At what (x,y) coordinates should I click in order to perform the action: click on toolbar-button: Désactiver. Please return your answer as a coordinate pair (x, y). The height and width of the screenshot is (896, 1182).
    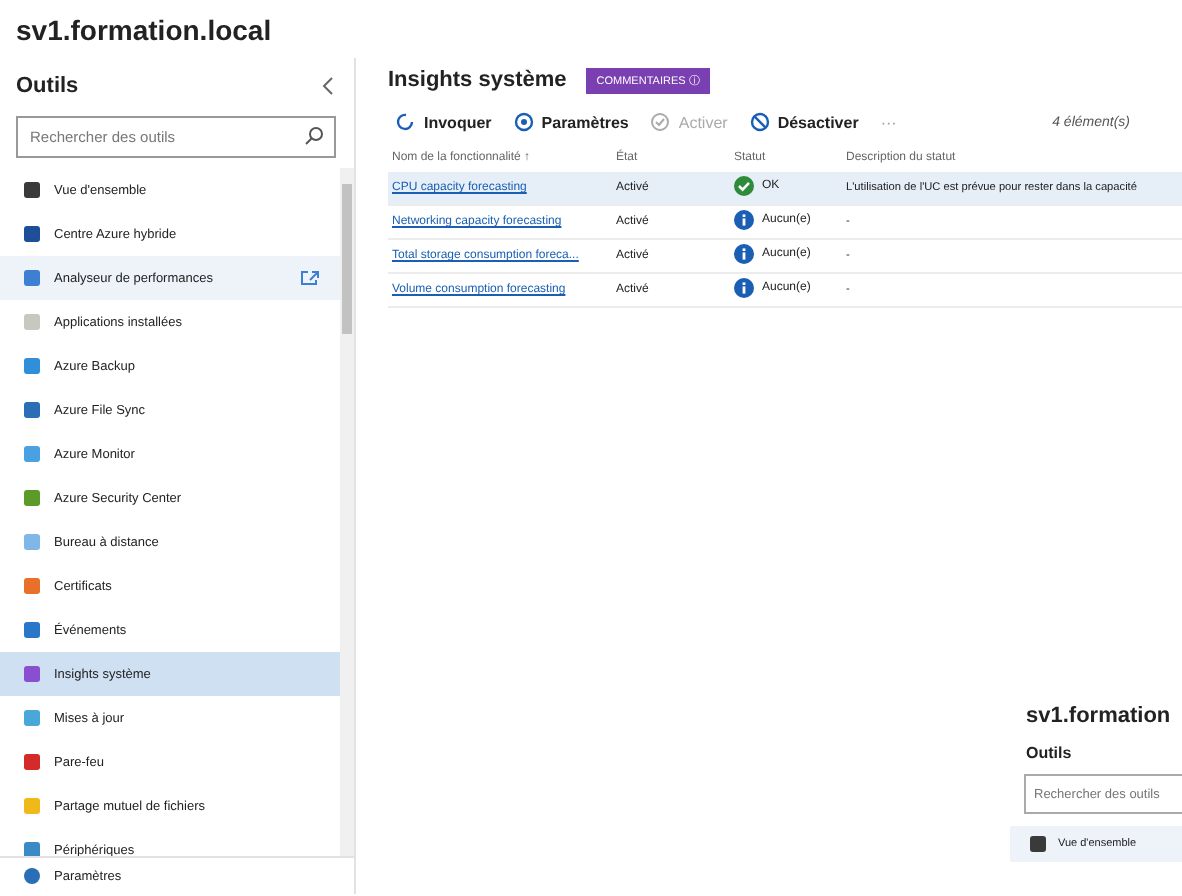
    Looking at the image, I should click on (804, 122).